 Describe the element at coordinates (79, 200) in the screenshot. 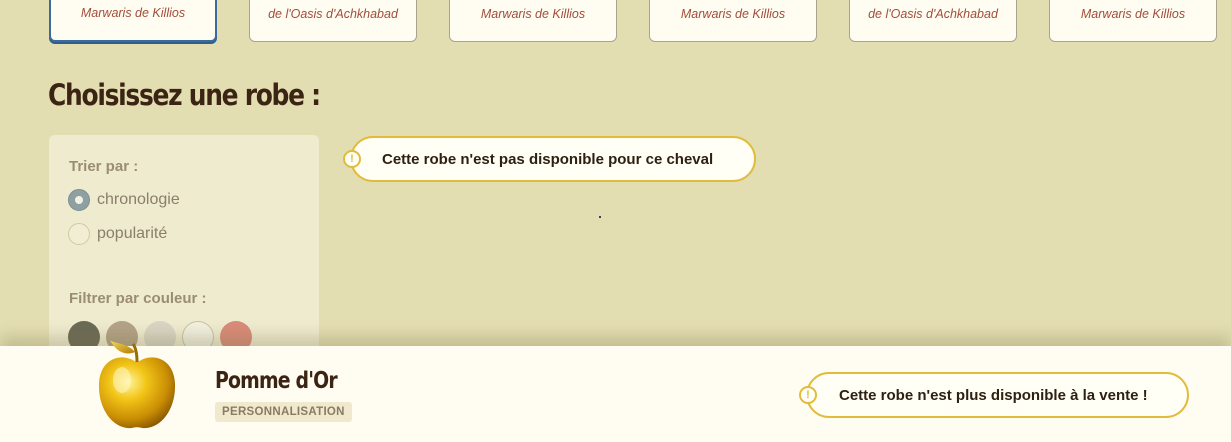

I see `radio-checked-icon` at that location.